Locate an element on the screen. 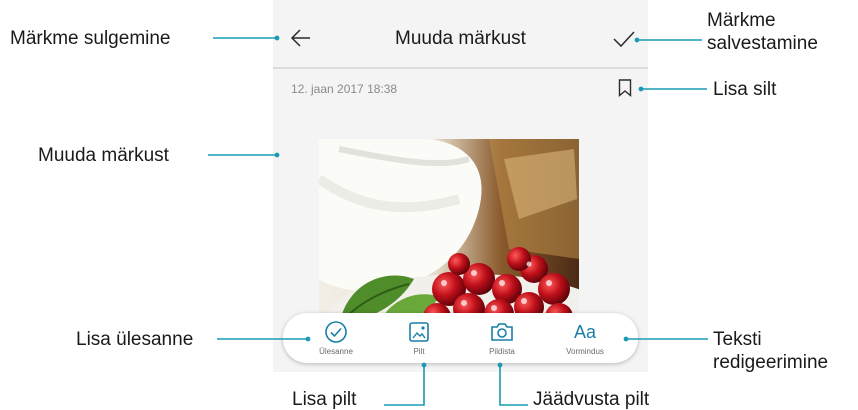  label-save-note: Märkme salvestamine is located at coordinates (762, 32).